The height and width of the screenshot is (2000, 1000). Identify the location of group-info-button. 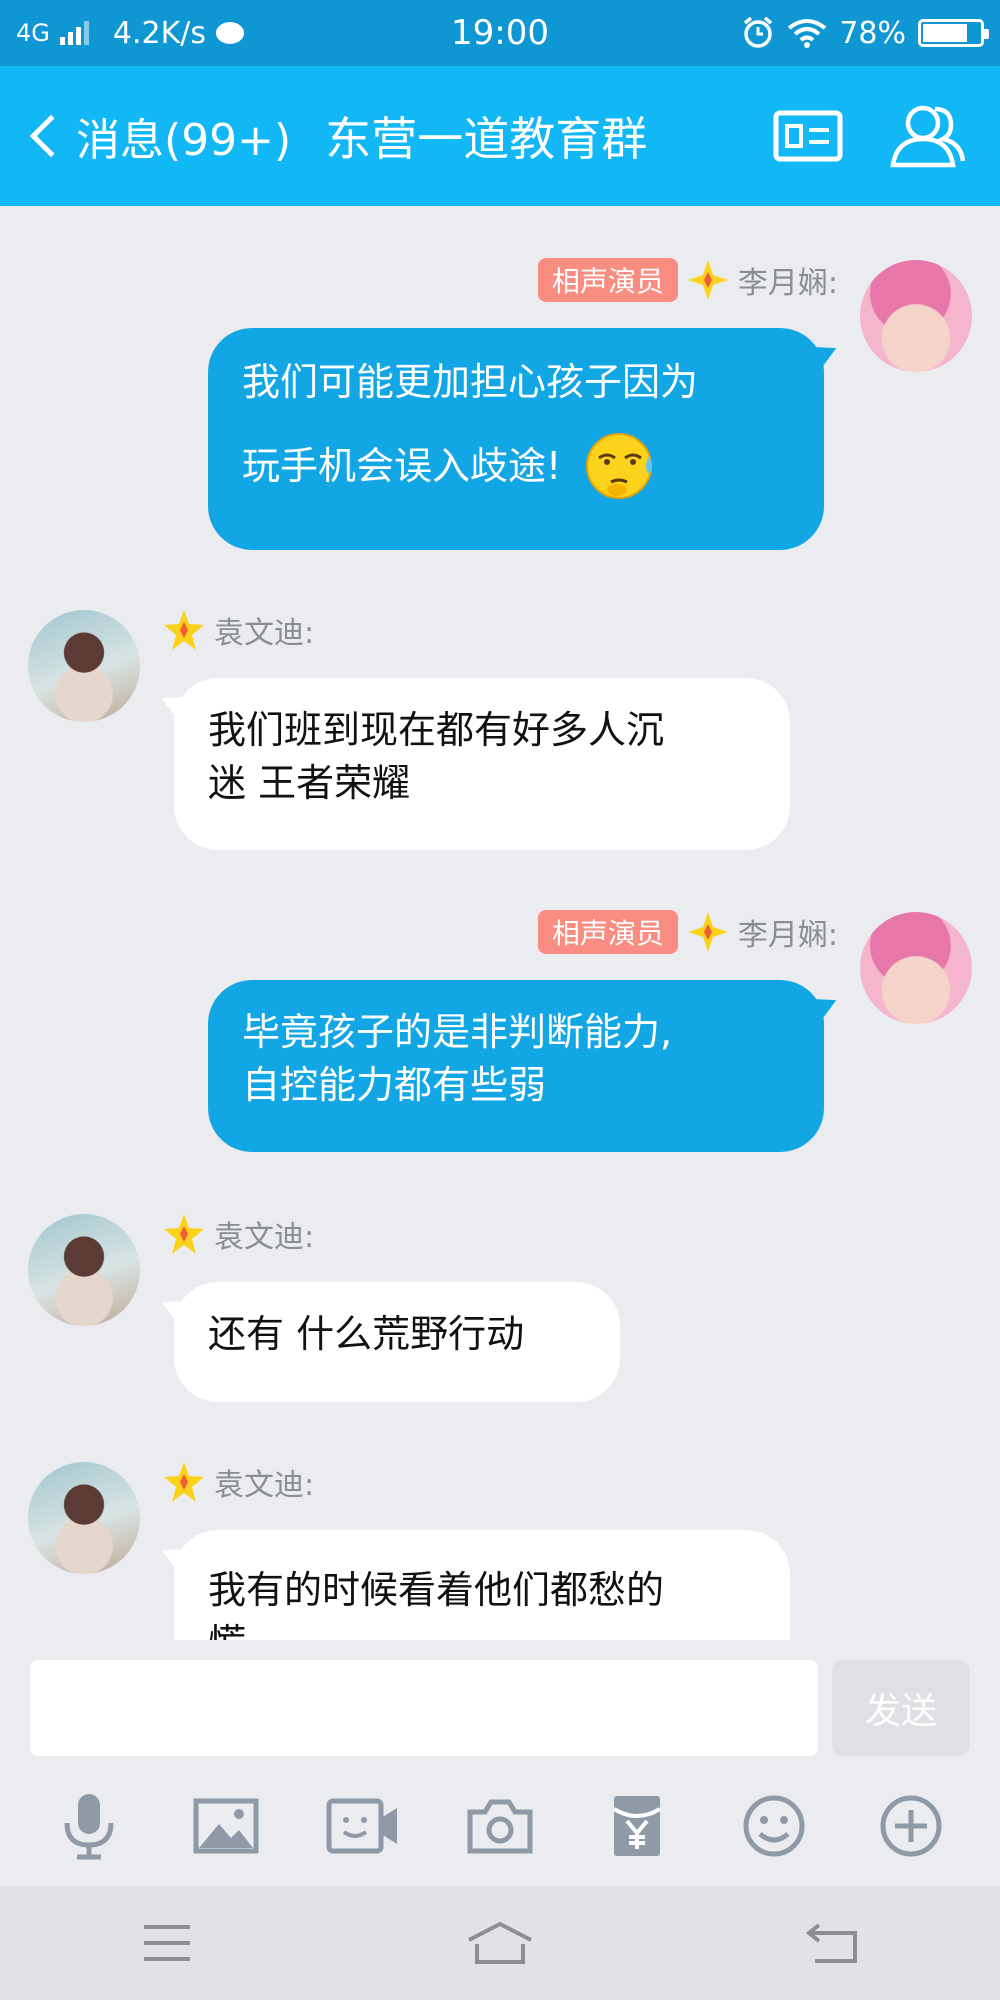
(808, 136).